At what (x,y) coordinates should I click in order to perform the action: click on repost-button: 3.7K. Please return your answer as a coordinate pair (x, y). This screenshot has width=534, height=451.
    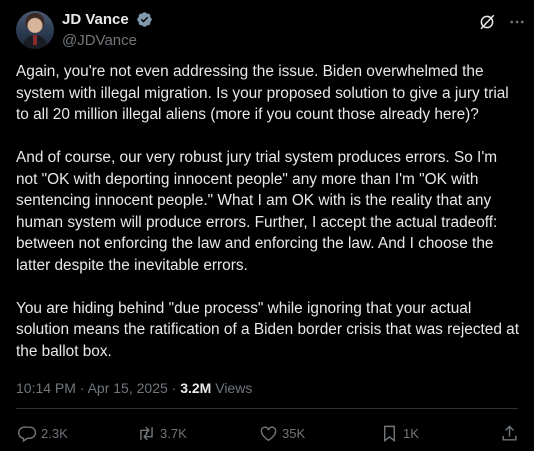
    Looking at the image, I should click on (162, 433).